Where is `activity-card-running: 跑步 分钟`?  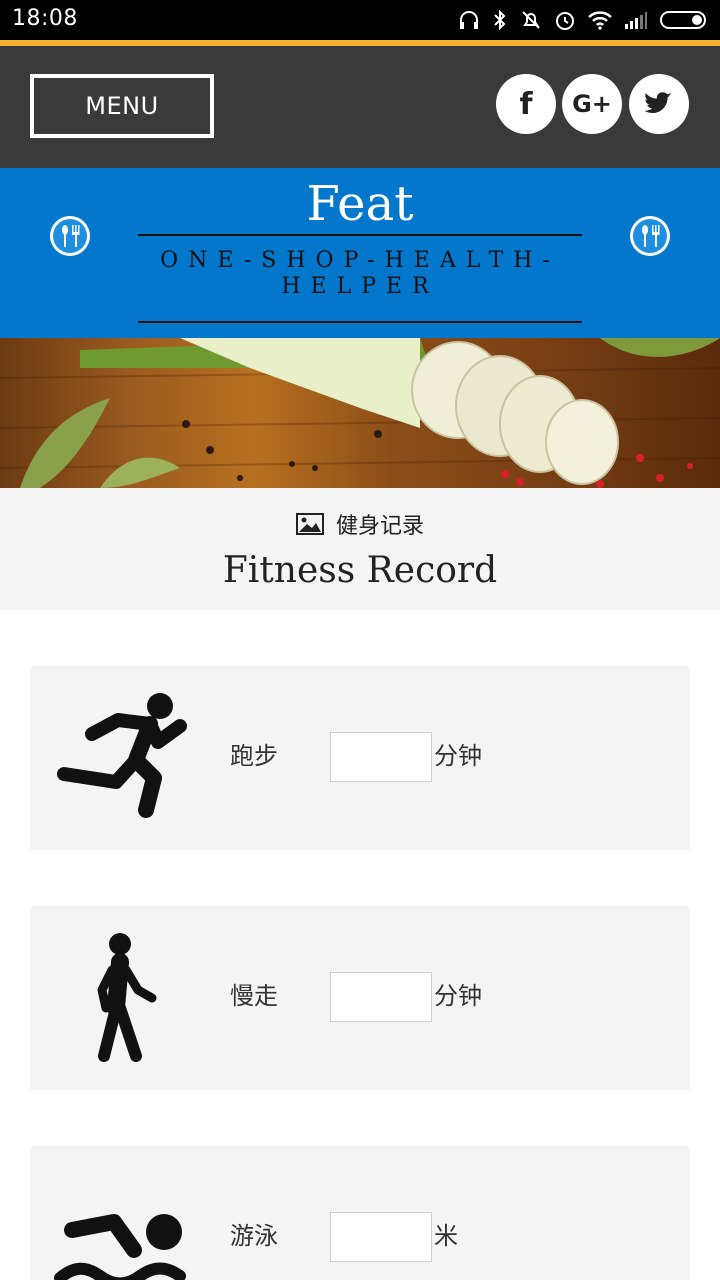
activity-card-running: 跑步 分钟 is located at coordinates (360, 758).